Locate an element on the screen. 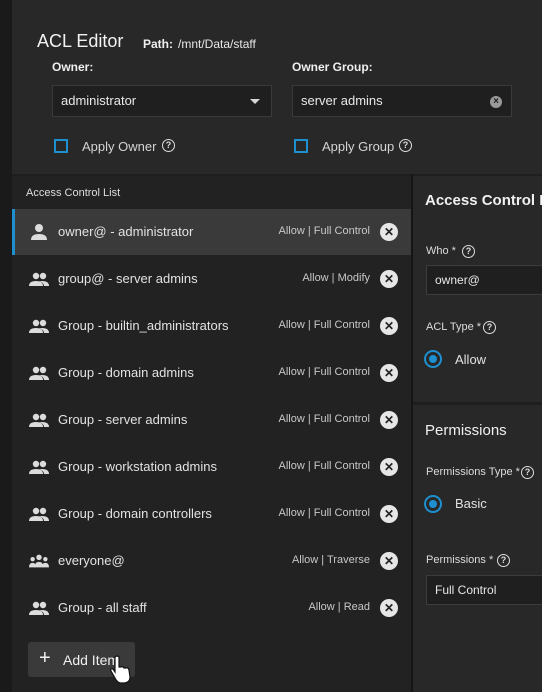 The image size is (542, 692). basic-radio is located at coordinates (433, 504).